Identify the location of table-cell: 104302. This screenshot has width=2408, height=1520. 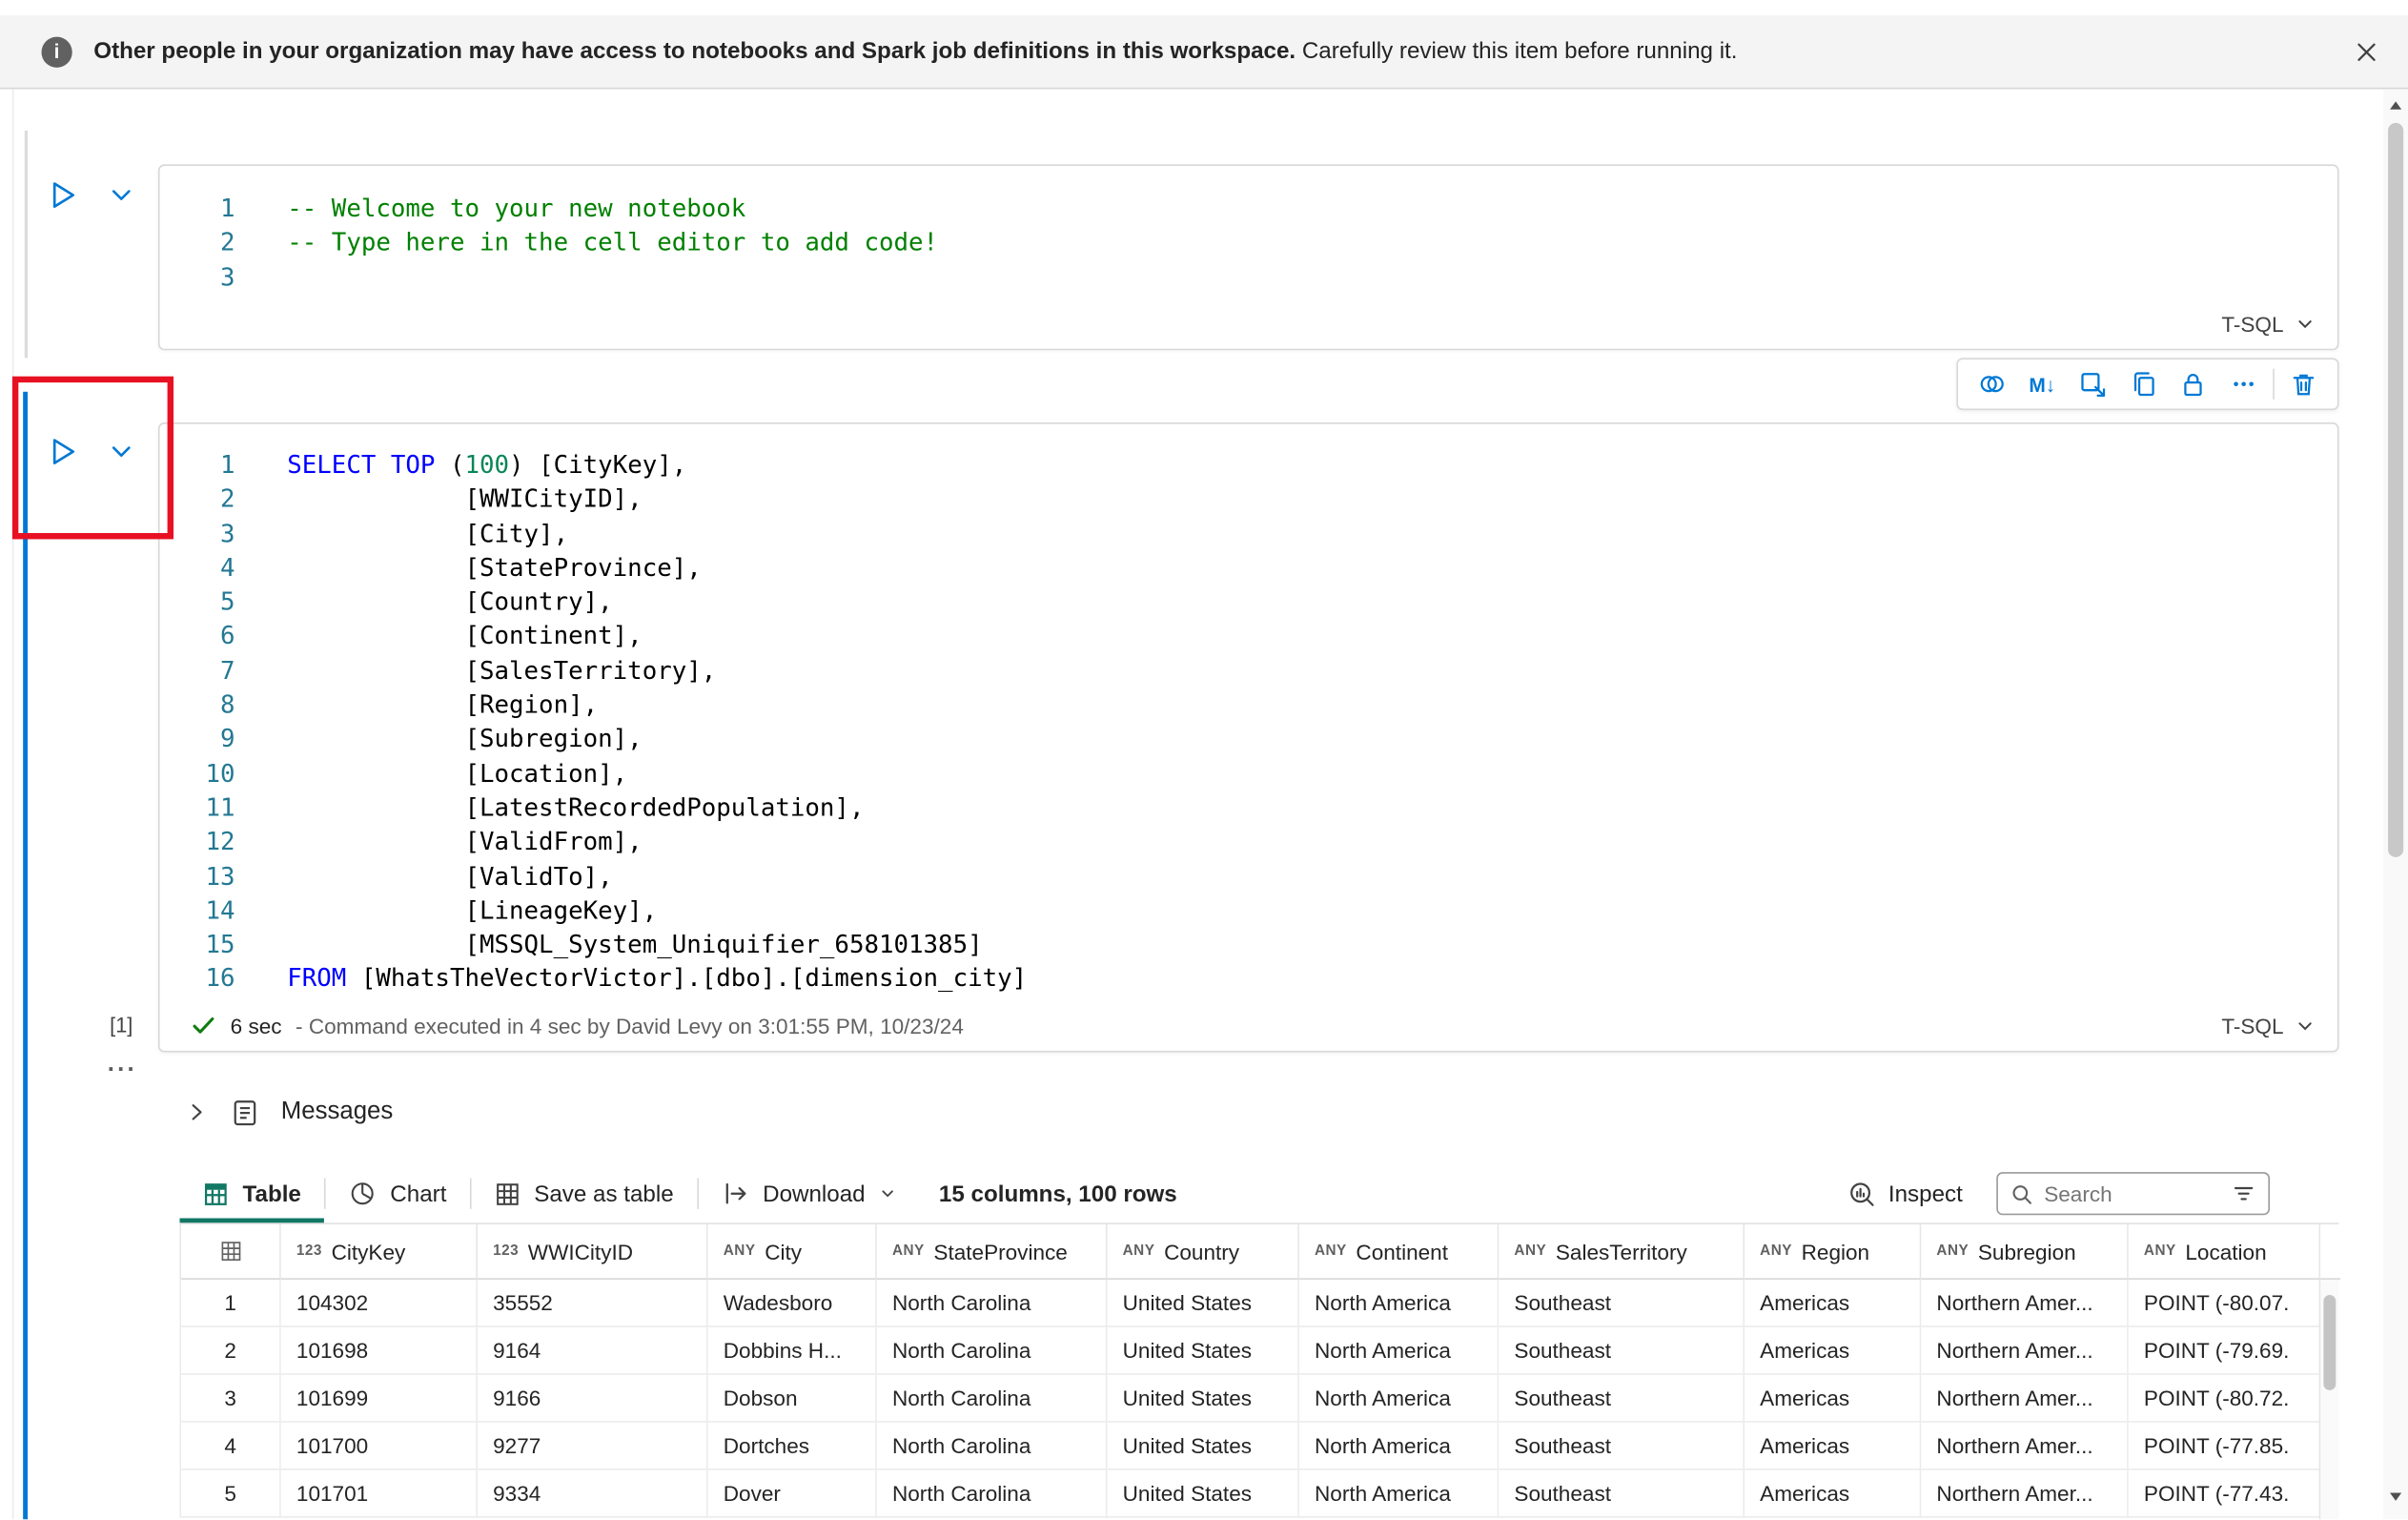
(379, 1303).